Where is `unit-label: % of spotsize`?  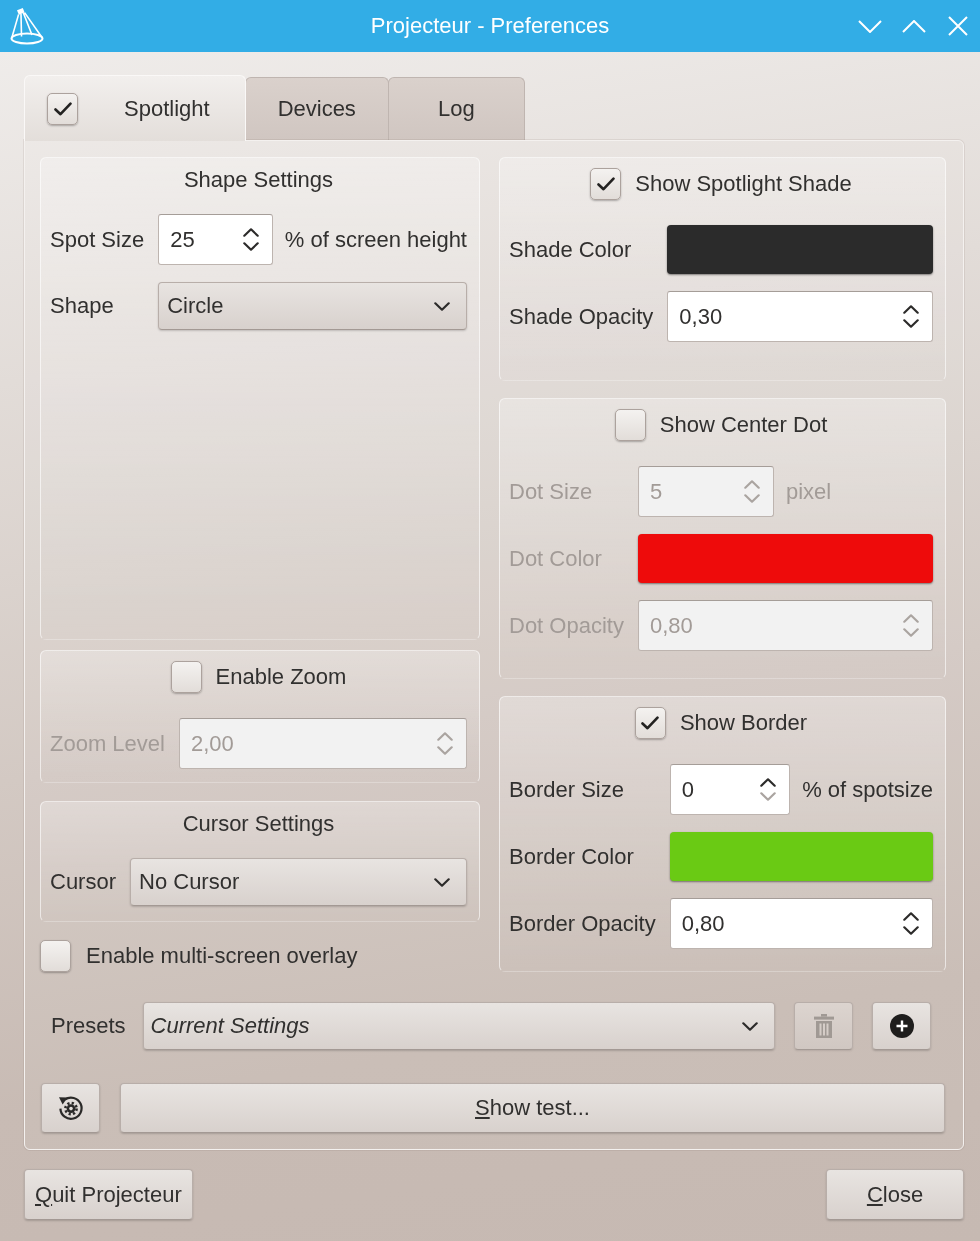
unit-label: % of spotsize is located at coordinates (867, 789).